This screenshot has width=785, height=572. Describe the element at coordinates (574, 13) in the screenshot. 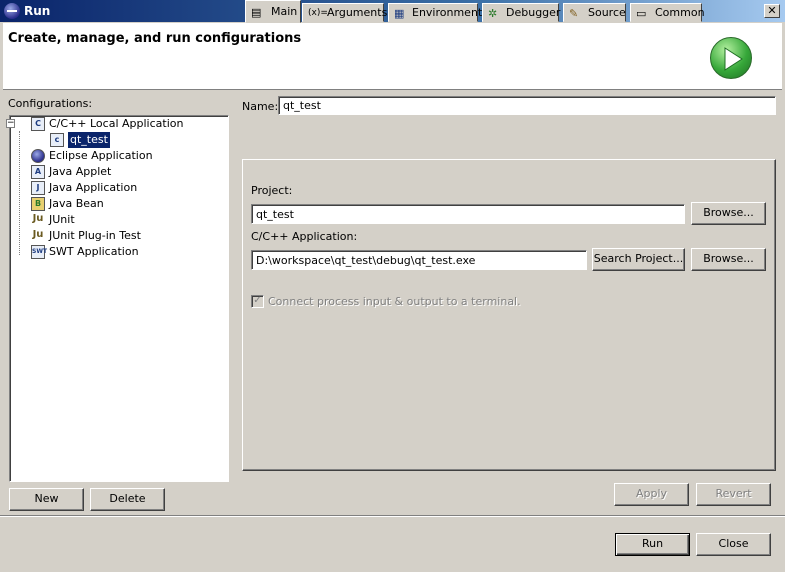

I see `source-tab-icon: ✎` at that location.